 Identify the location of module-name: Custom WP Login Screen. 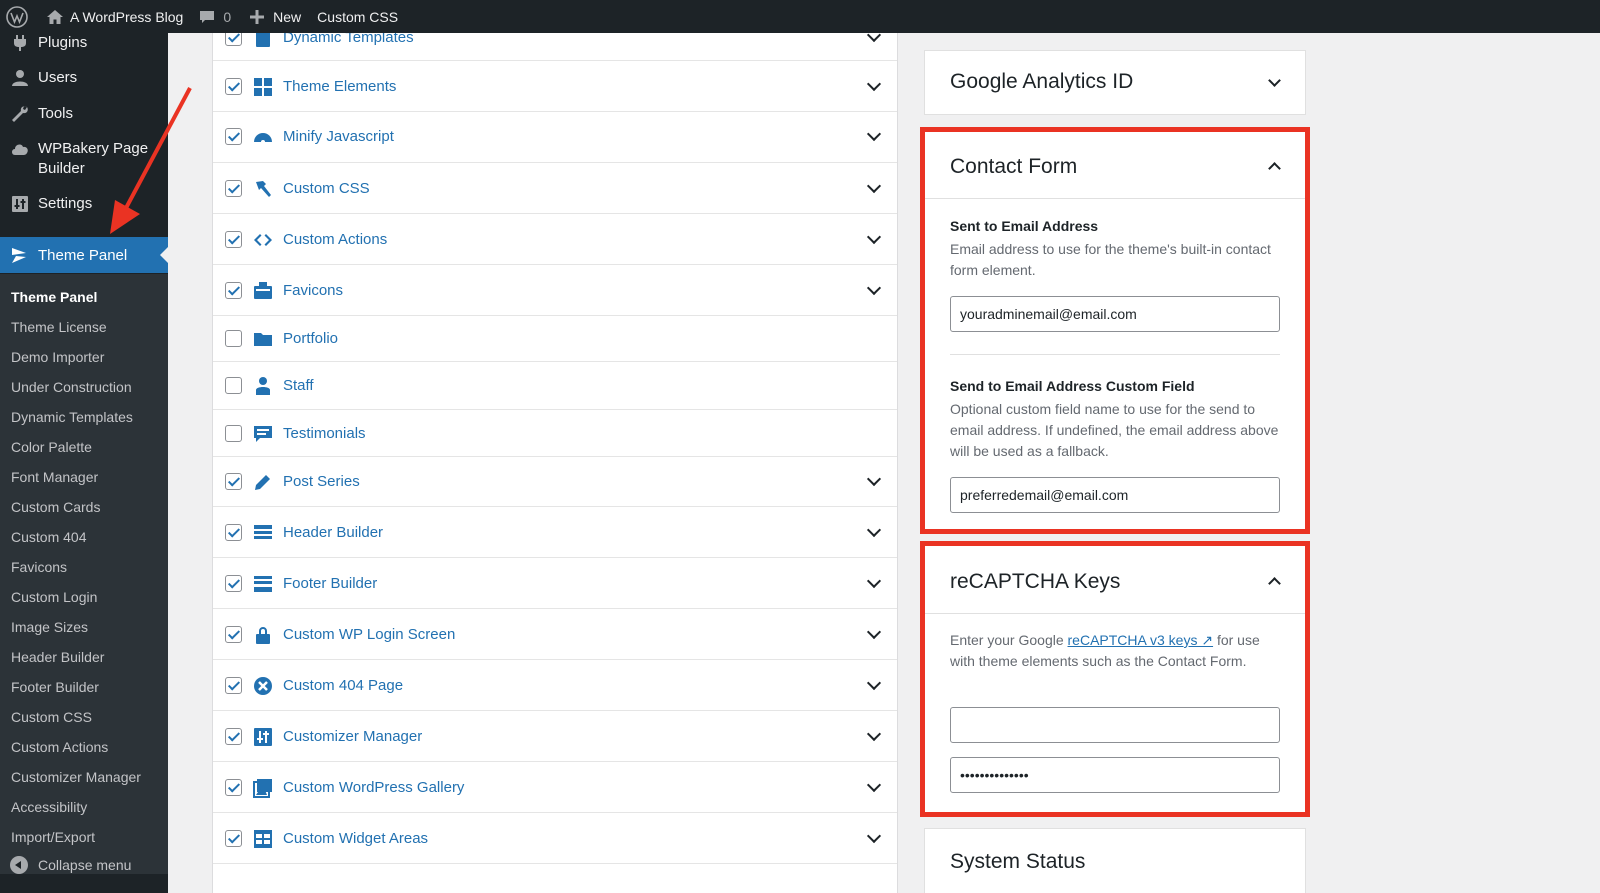
(369, 635).